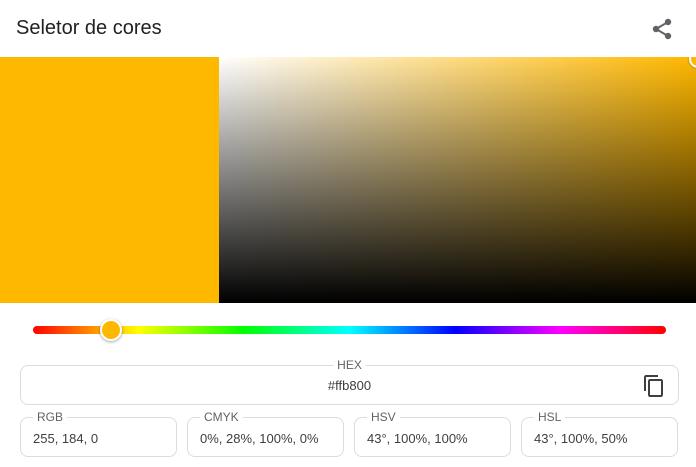 This screenshot has height=467, width=696. I want to click on hex-field: HEX, so click(349, 381).